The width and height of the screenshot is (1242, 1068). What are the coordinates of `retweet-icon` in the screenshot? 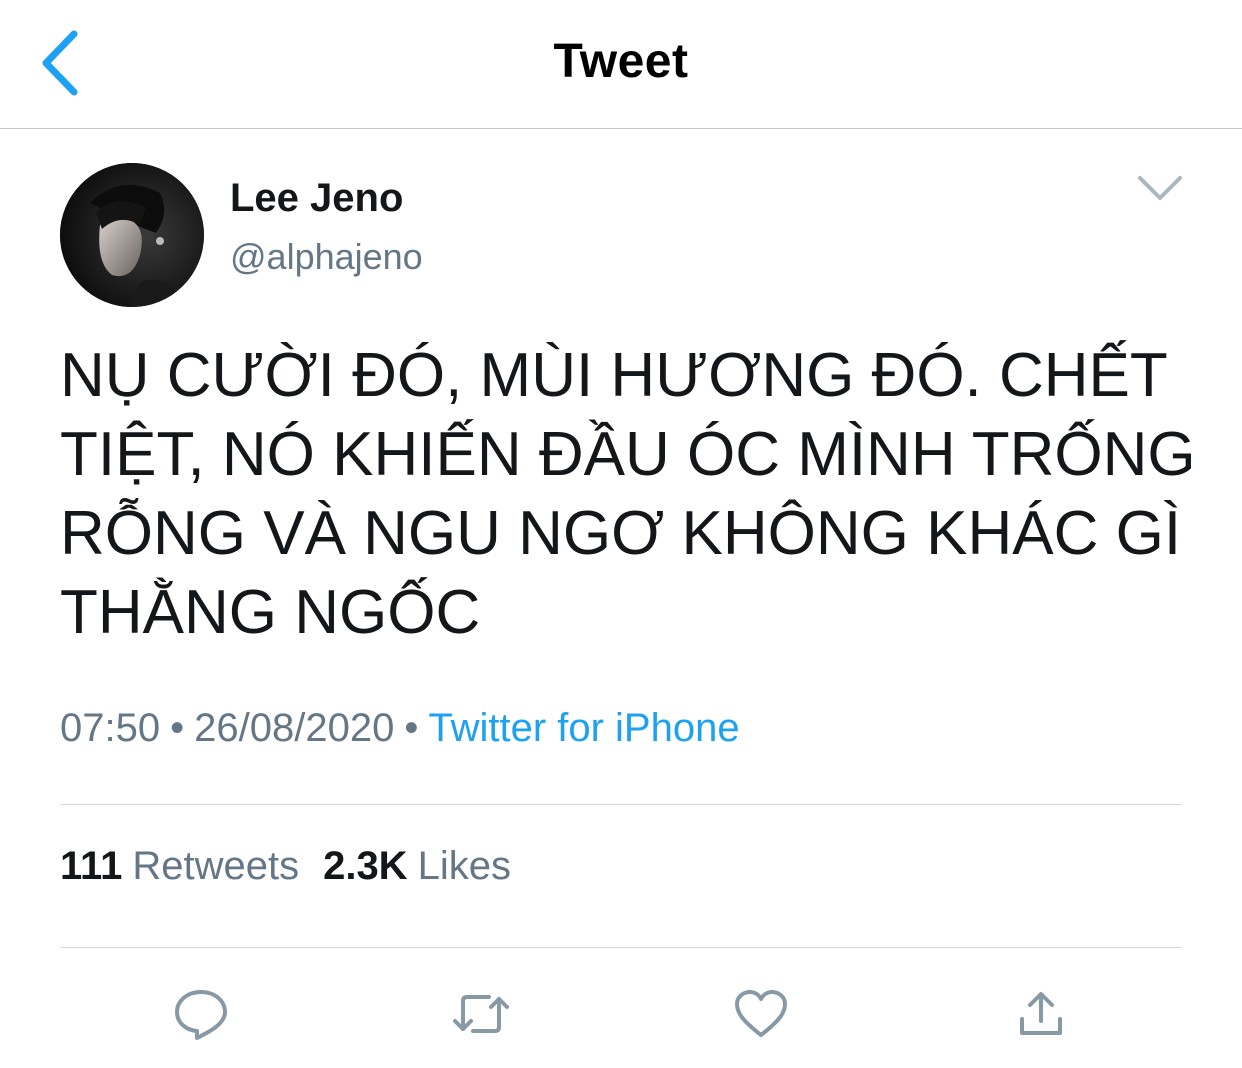 It's located at (481, 1014).